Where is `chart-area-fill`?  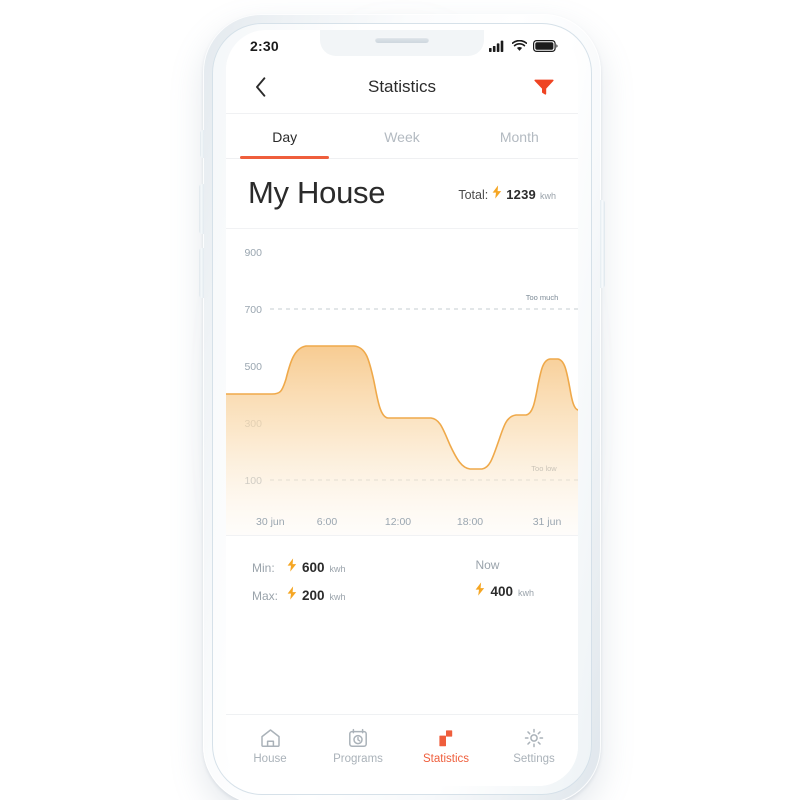 chart-area-fill is located at coordinates (402, 440).